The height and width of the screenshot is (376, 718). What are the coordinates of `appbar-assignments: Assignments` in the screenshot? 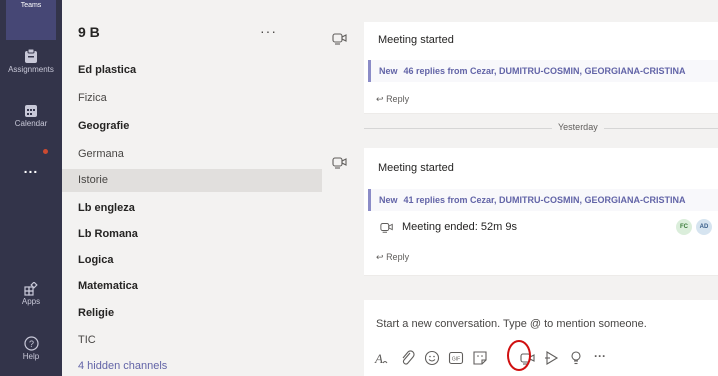 It's located at (31, 61).